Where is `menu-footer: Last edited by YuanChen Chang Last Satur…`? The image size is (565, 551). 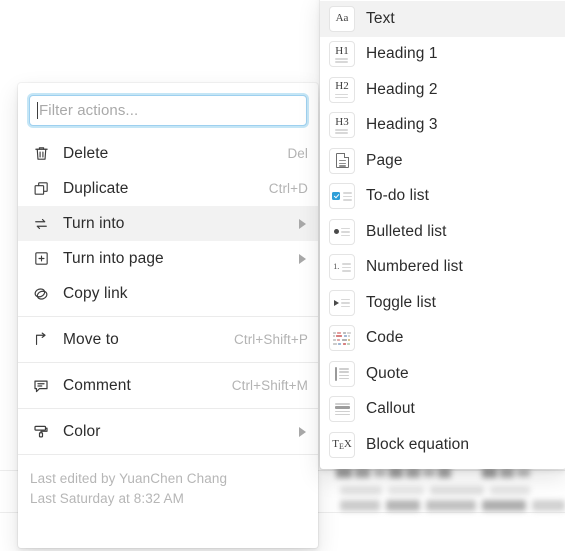 menu-footer: Last edited by YuanChen Chang Last Satur… is located at coordinates (168, 489).